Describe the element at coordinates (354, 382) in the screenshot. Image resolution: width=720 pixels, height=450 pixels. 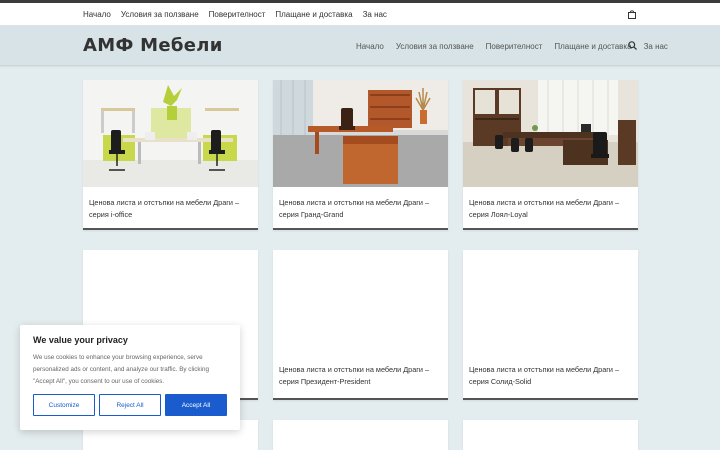
I see `product-title-line2: серия Президент-President` at that location.